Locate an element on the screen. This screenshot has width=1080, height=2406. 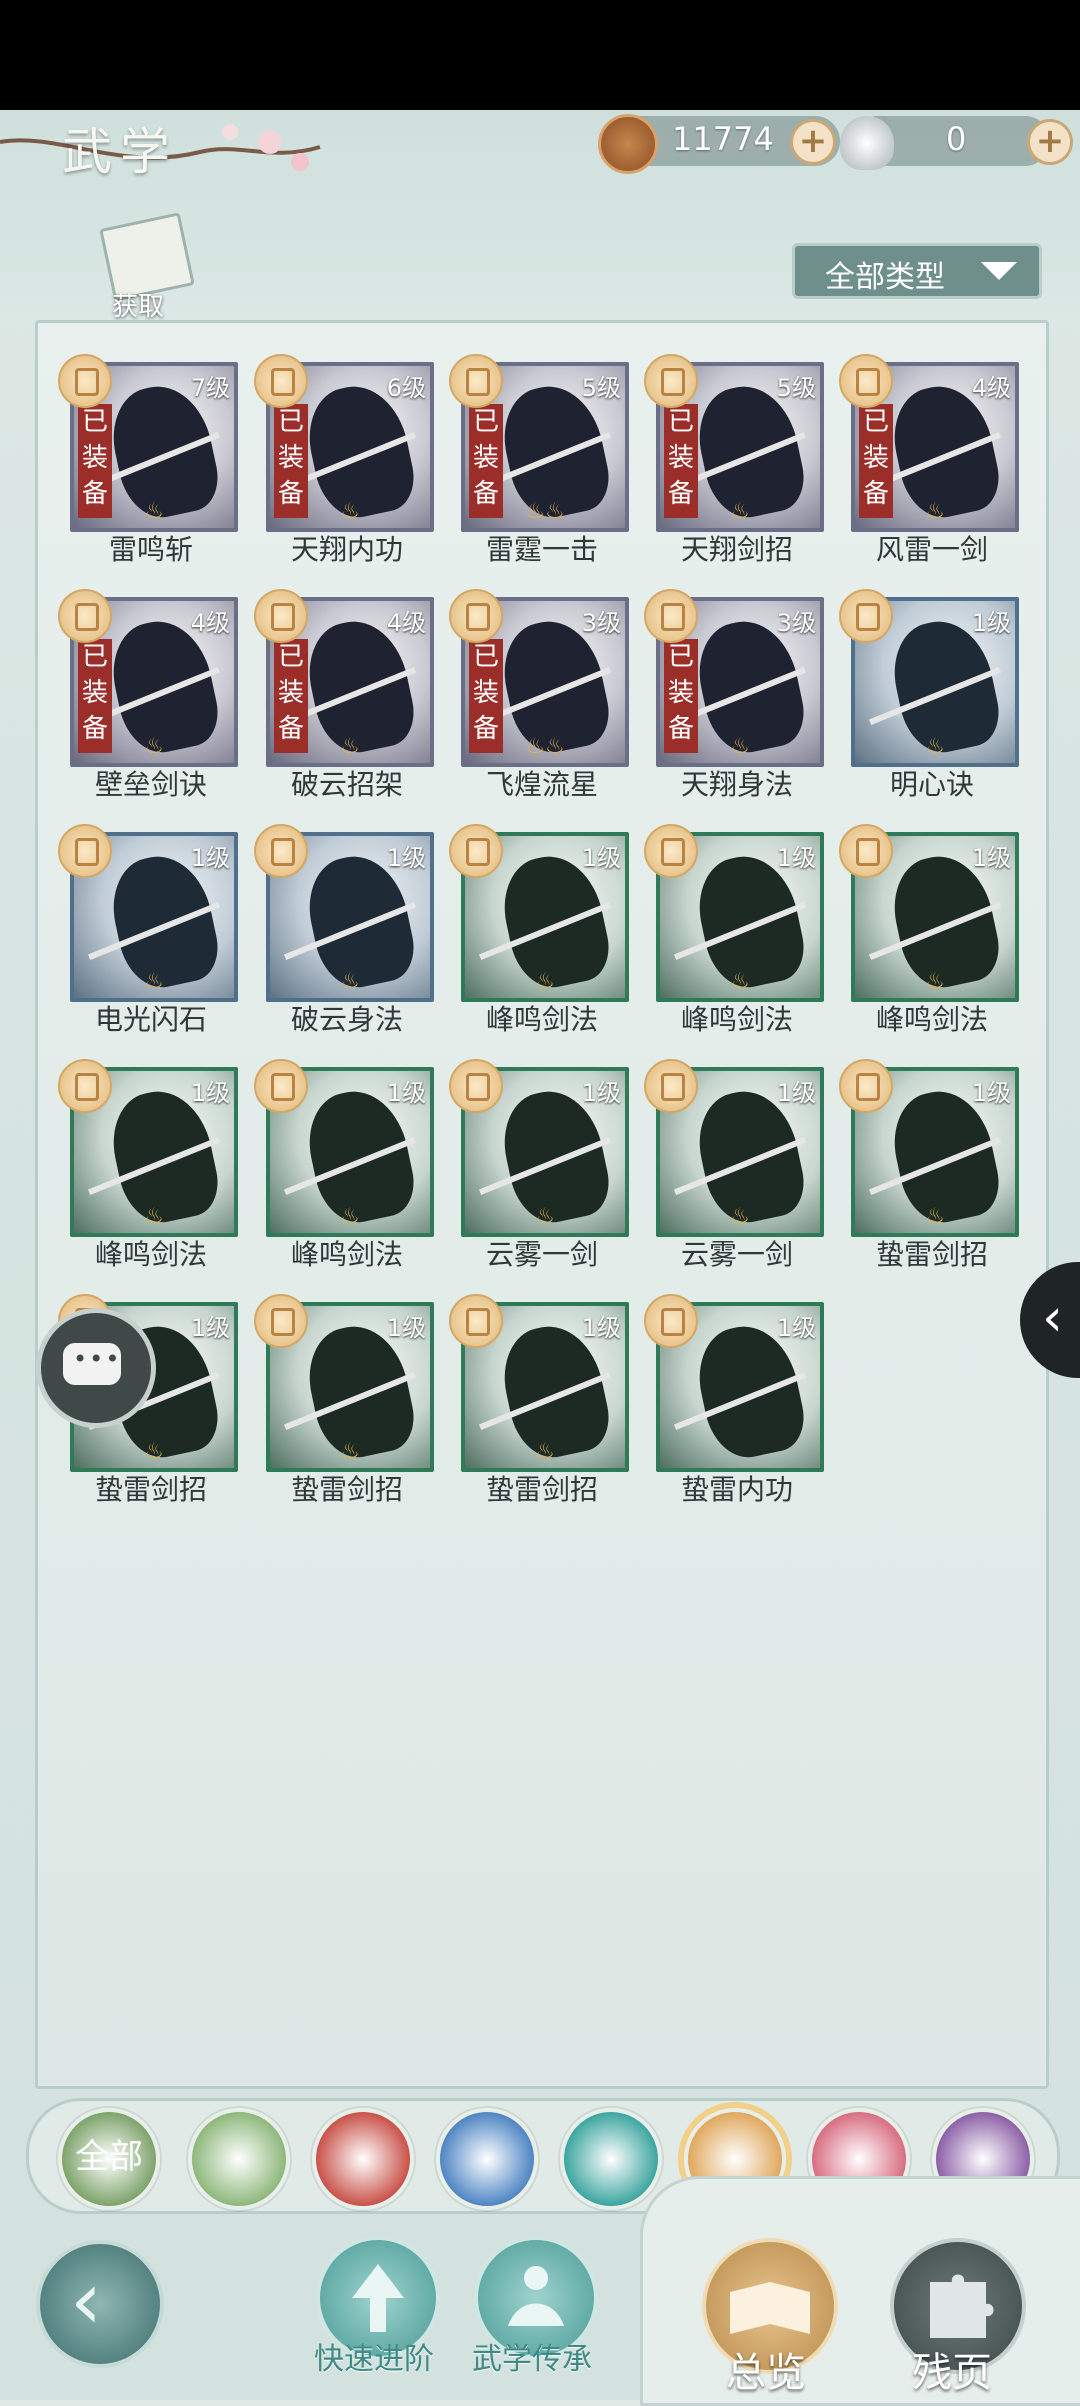
acquire-button: 获取 is located at coordinates (146, 267).